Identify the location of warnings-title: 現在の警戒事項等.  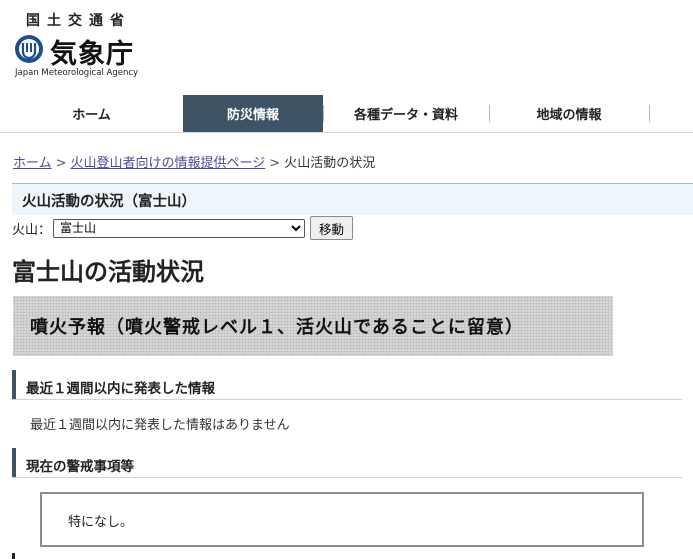
(80, 467).